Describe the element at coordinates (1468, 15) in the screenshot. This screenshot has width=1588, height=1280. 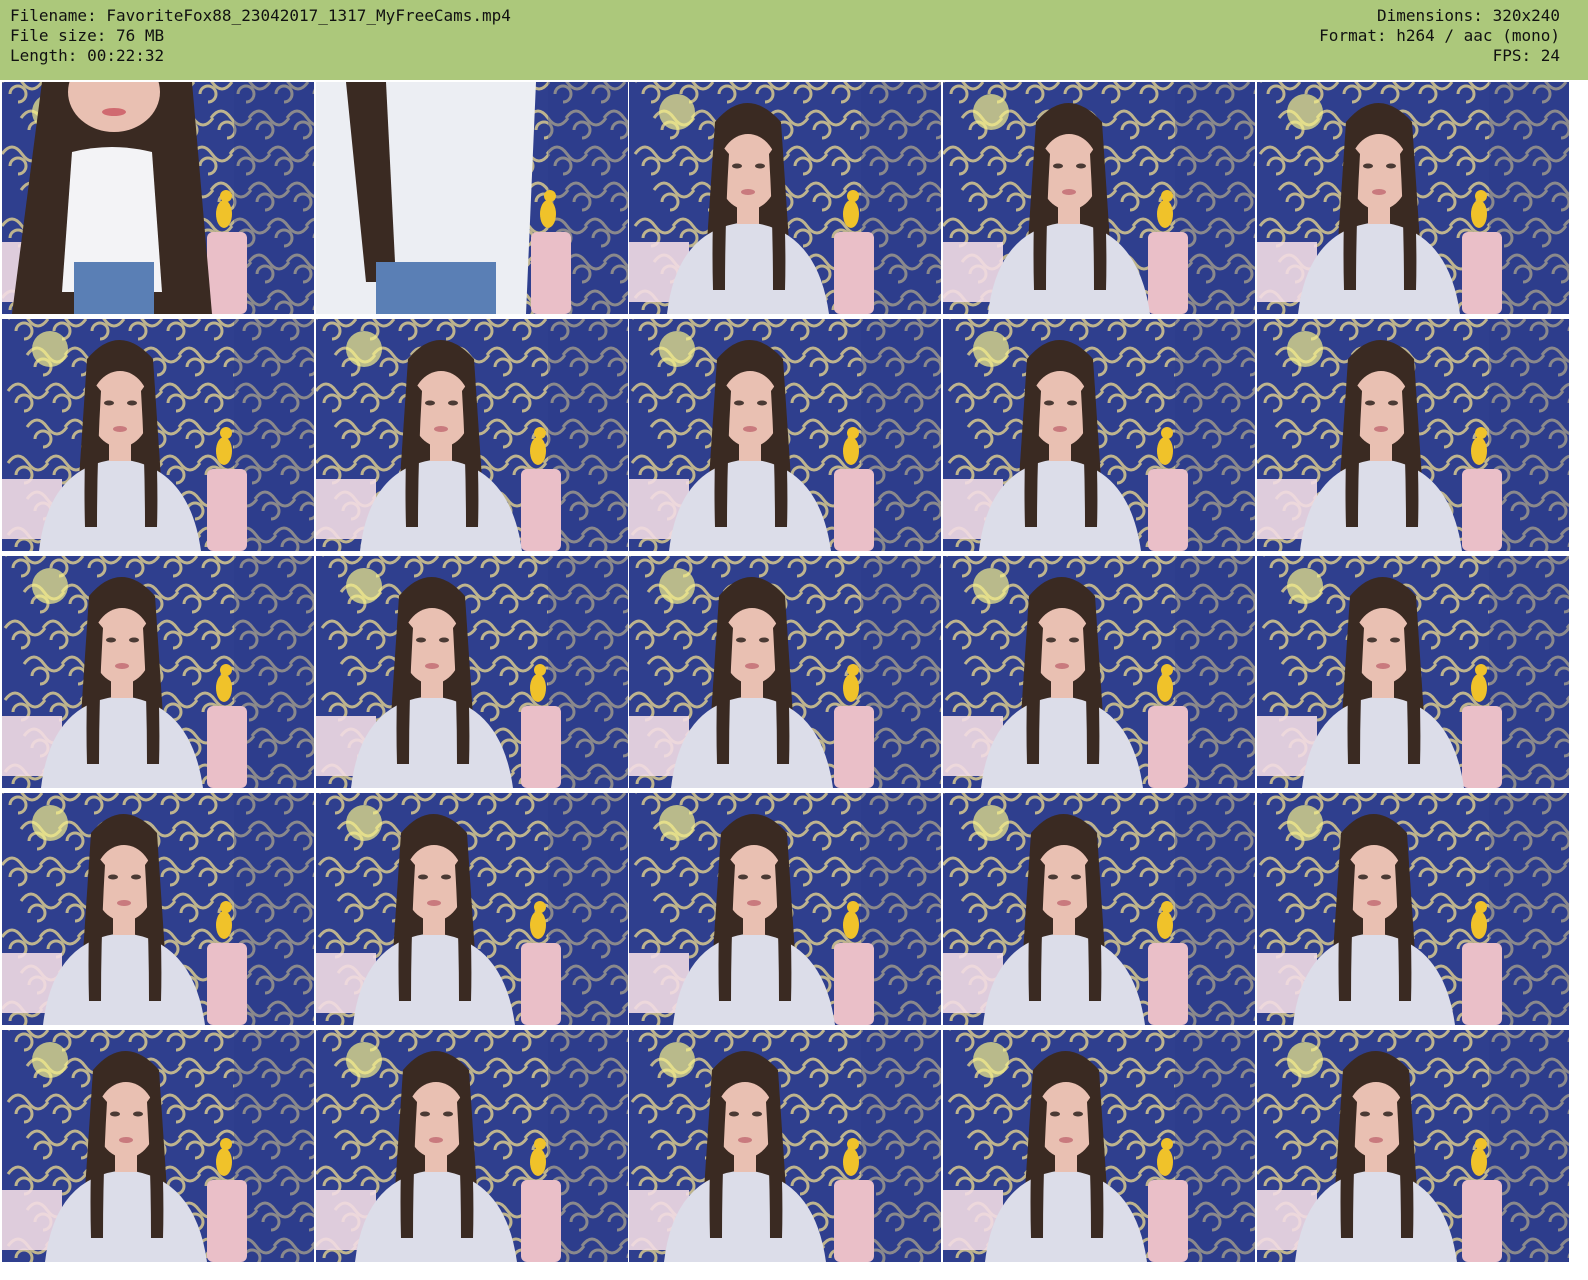
I see `dimensions-label: Dimensions: 320x240` at that location.